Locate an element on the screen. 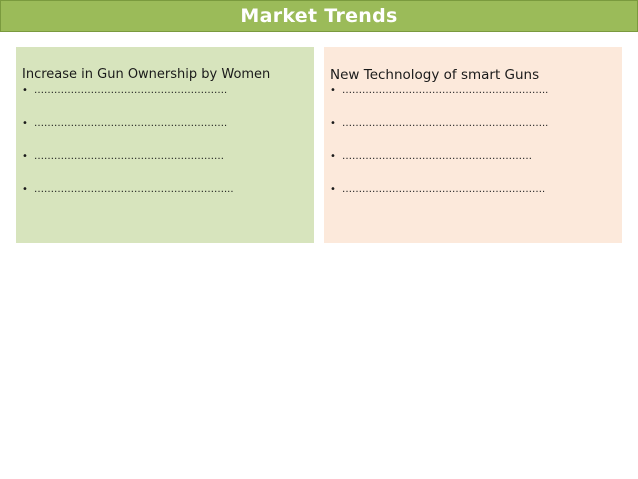  panel-heading-smart-guns: New Technology of smart Guns is located at coordinates (435, 75).